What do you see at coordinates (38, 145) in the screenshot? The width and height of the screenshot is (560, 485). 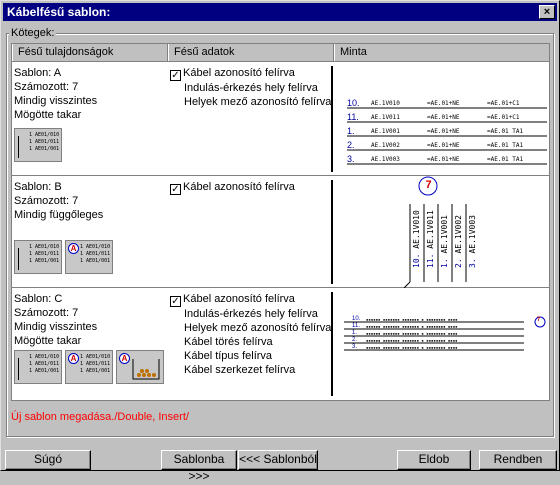 I see `row-a-thumbnail: 1 AE01/010 1 AE01/011 1 AE01/001` at bounding box center [38, 145].